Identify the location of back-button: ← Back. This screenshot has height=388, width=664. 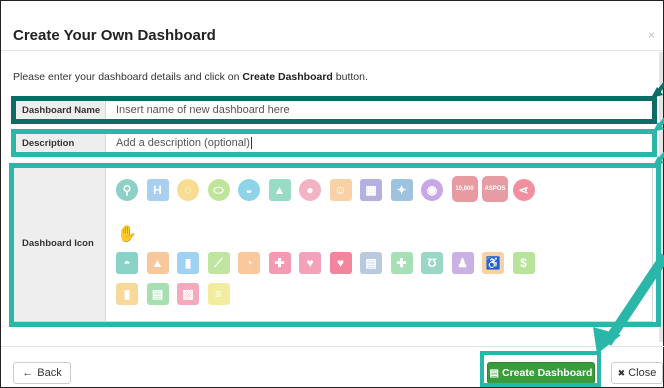
(42, 373).